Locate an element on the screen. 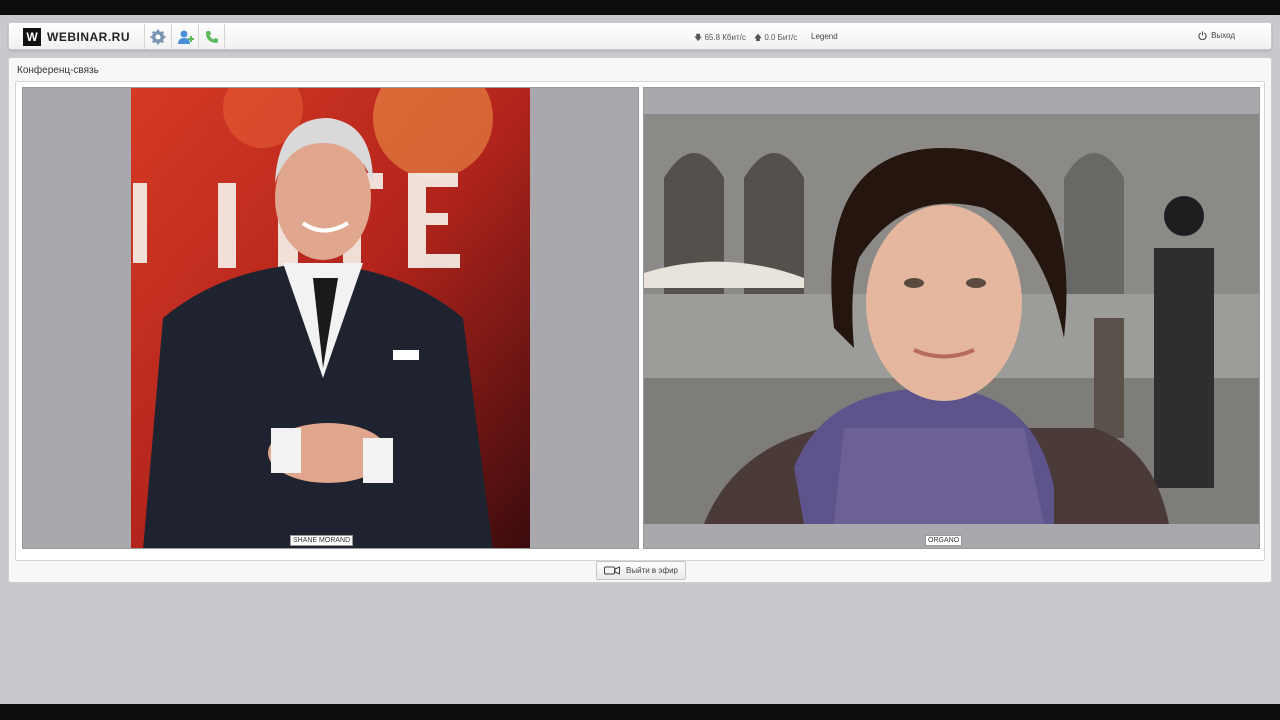 Image resolution: width=1280 pixels, height=720 pixels. add-user-icon is located at coordinates (185, 37).